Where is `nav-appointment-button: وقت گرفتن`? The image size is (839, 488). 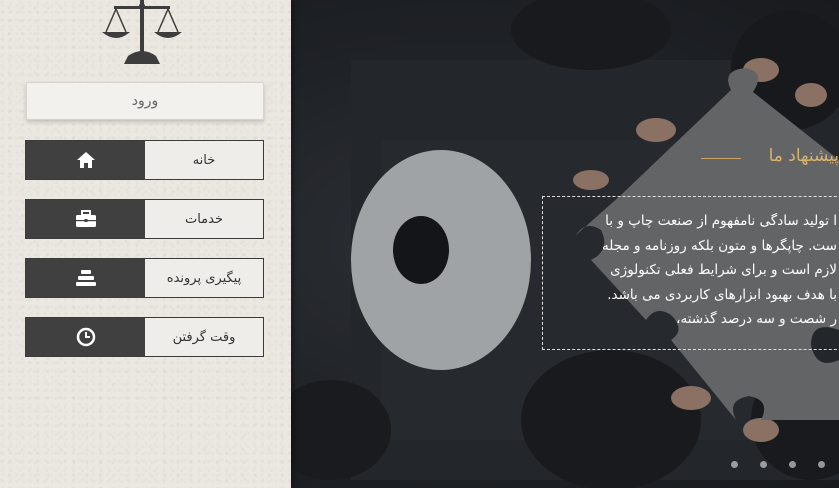 nav-appointment-button: وقت گرفتن is located at coordinates (144, 337).